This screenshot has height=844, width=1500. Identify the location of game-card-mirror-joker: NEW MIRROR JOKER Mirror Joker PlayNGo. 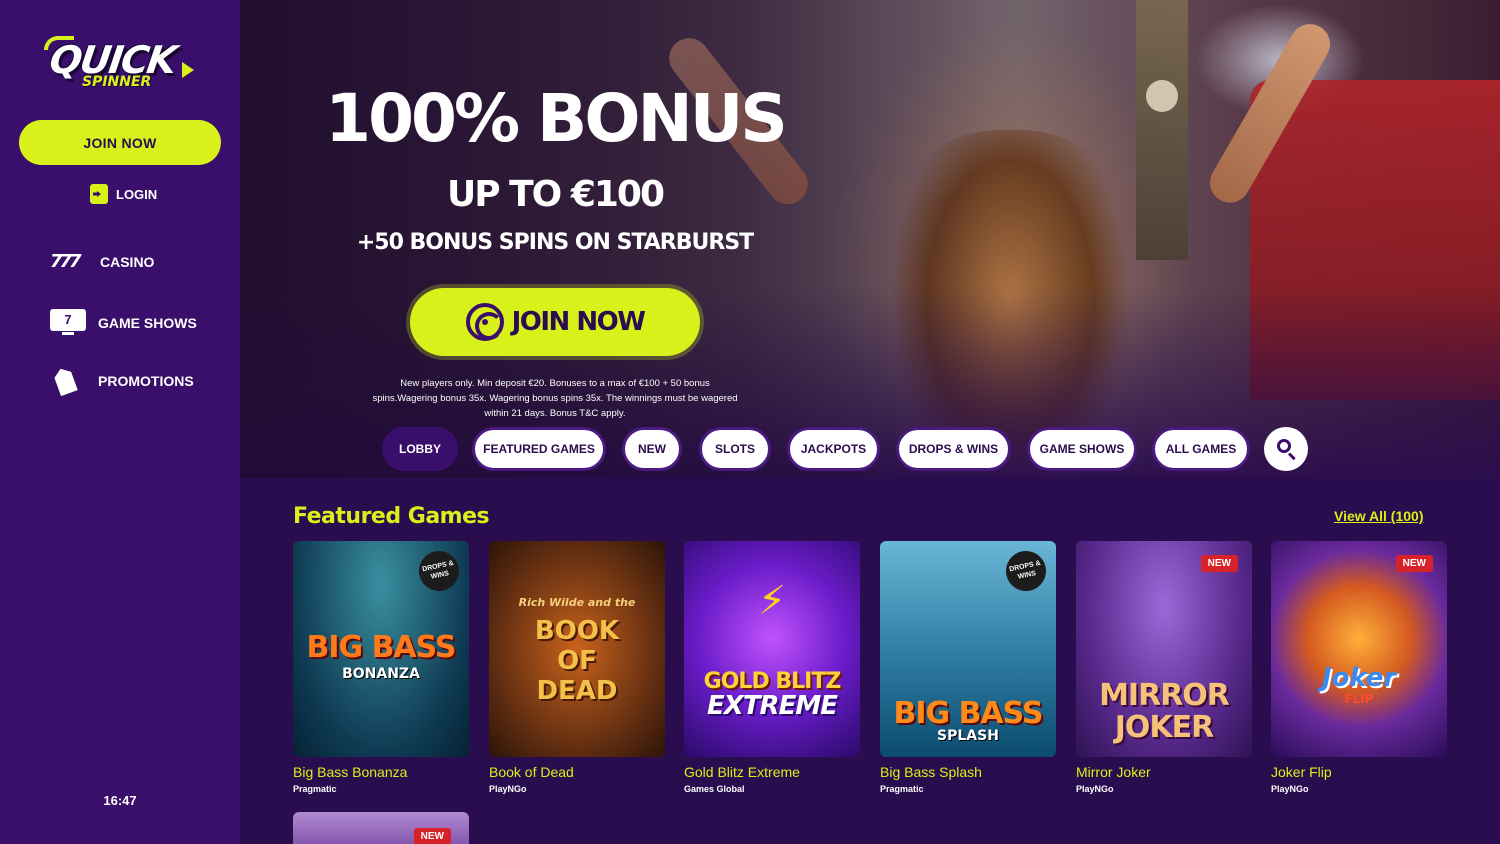
(1164, 667).